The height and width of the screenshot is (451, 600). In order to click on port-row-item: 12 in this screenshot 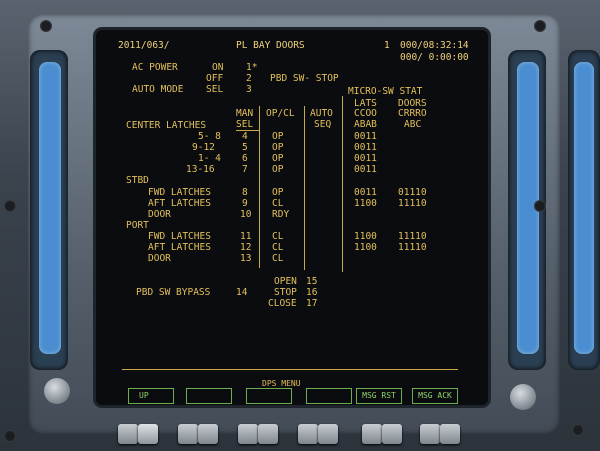, I will do `click(245, 247)`.